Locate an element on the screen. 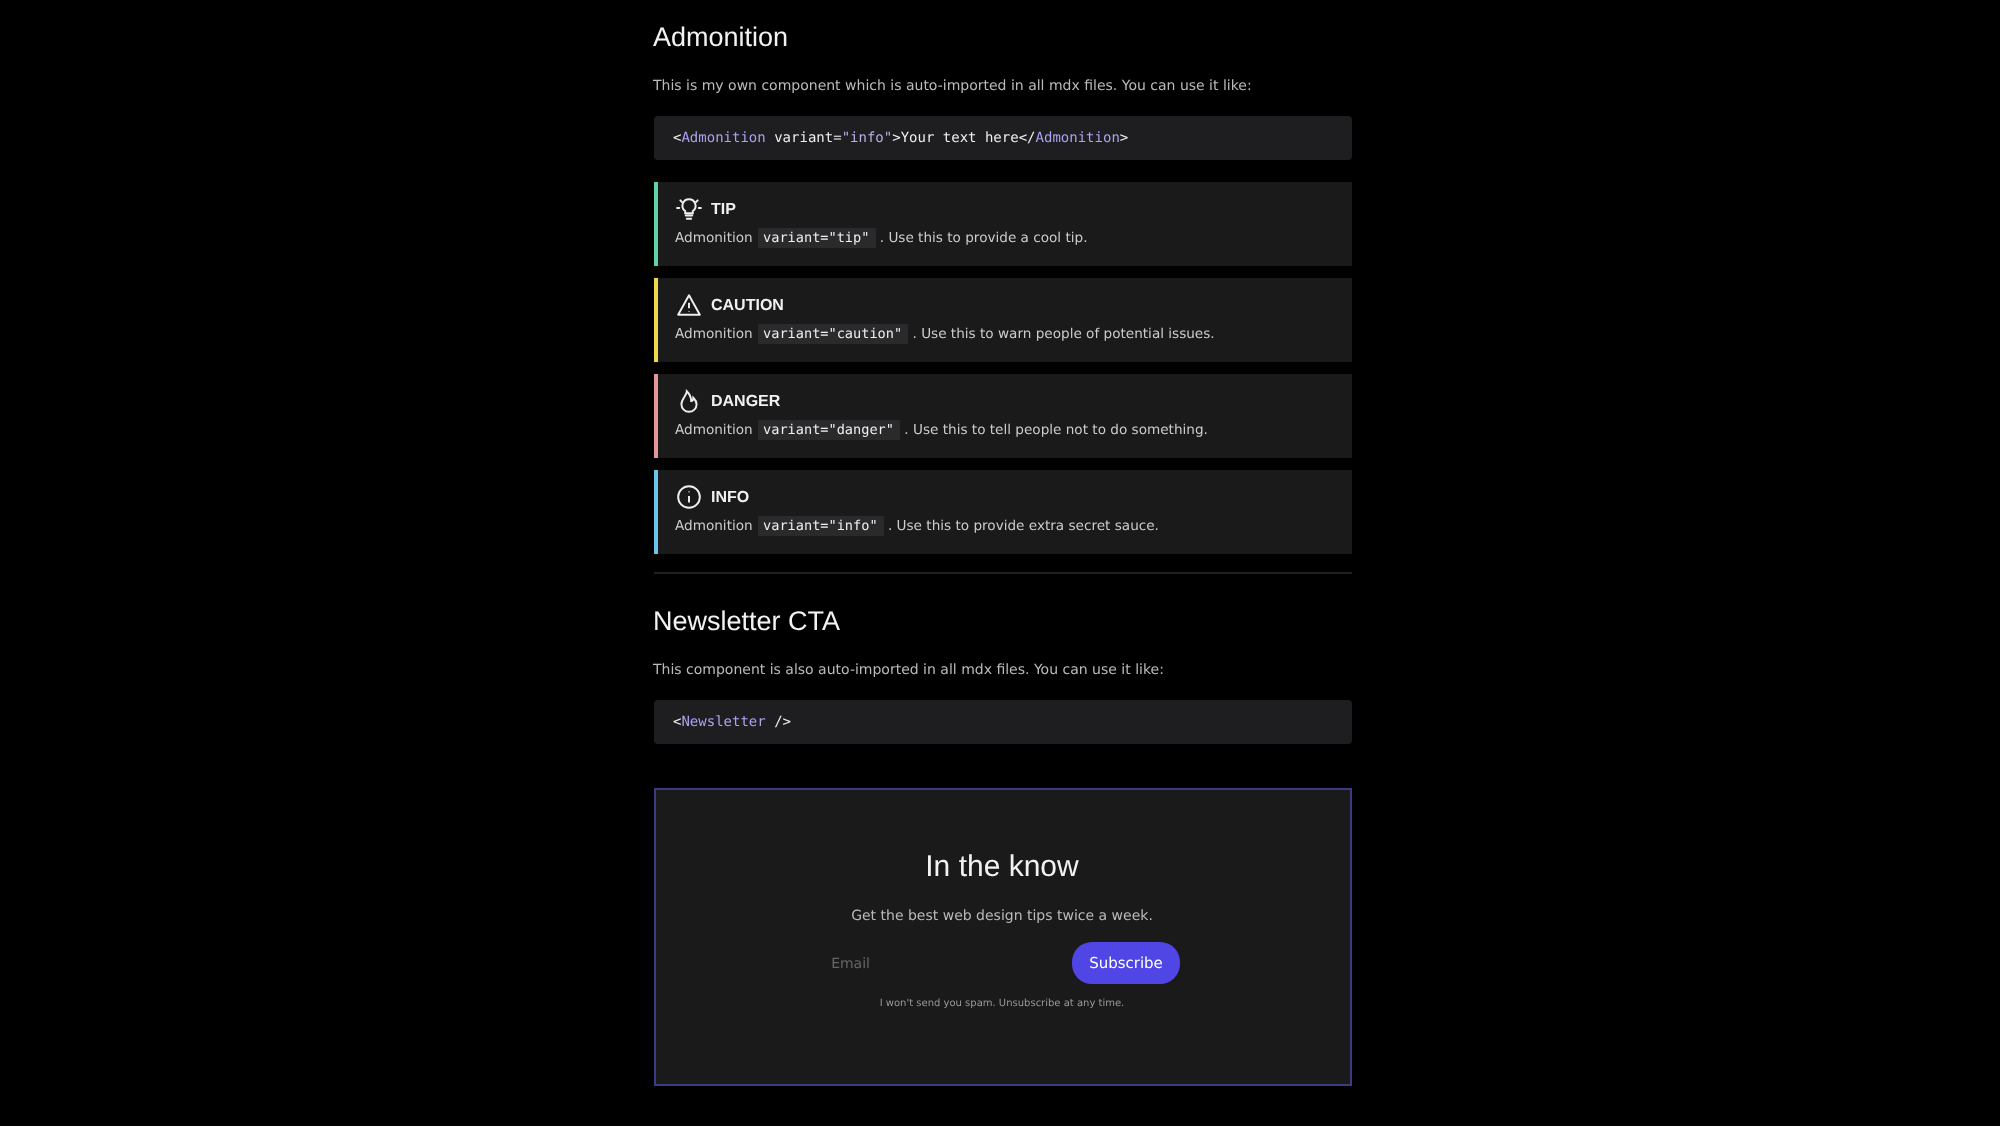 Image resolution: width=2000 pixels, height=1126 pixels. newsletter-title: In the know is located at coordinates (1002, 867).